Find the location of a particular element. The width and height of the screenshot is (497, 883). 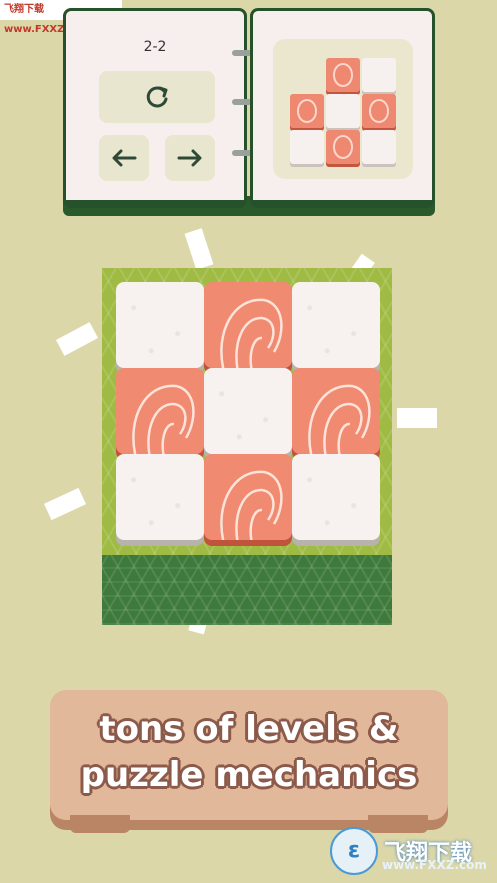

watermark-logo-icon: ε is located at coordinates (354, 850).